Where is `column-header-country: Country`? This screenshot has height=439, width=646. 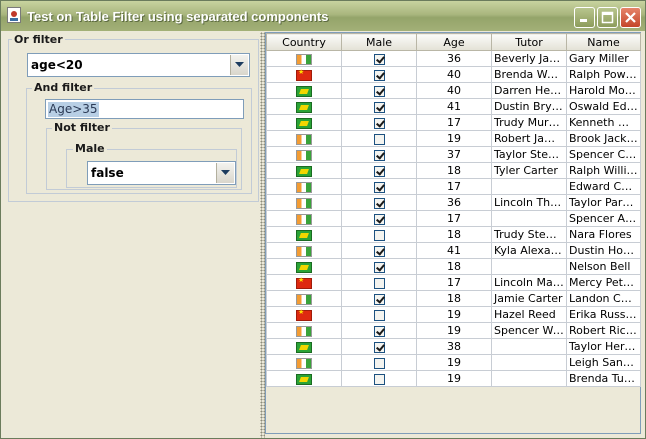 column-header-country: Country is located at coordinates (304, 42).